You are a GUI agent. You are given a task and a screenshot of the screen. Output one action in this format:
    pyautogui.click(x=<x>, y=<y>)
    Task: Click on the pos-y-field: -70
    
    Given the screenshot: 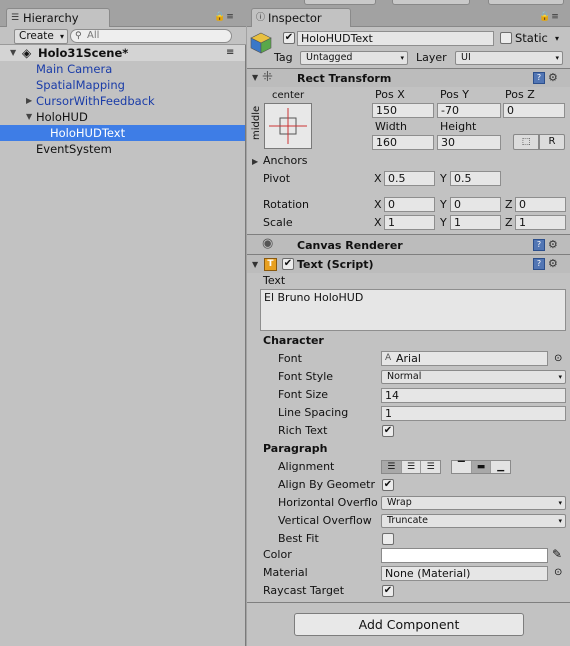 What is the action you would take?
    pyautogui.click(x=469, y=110)
    